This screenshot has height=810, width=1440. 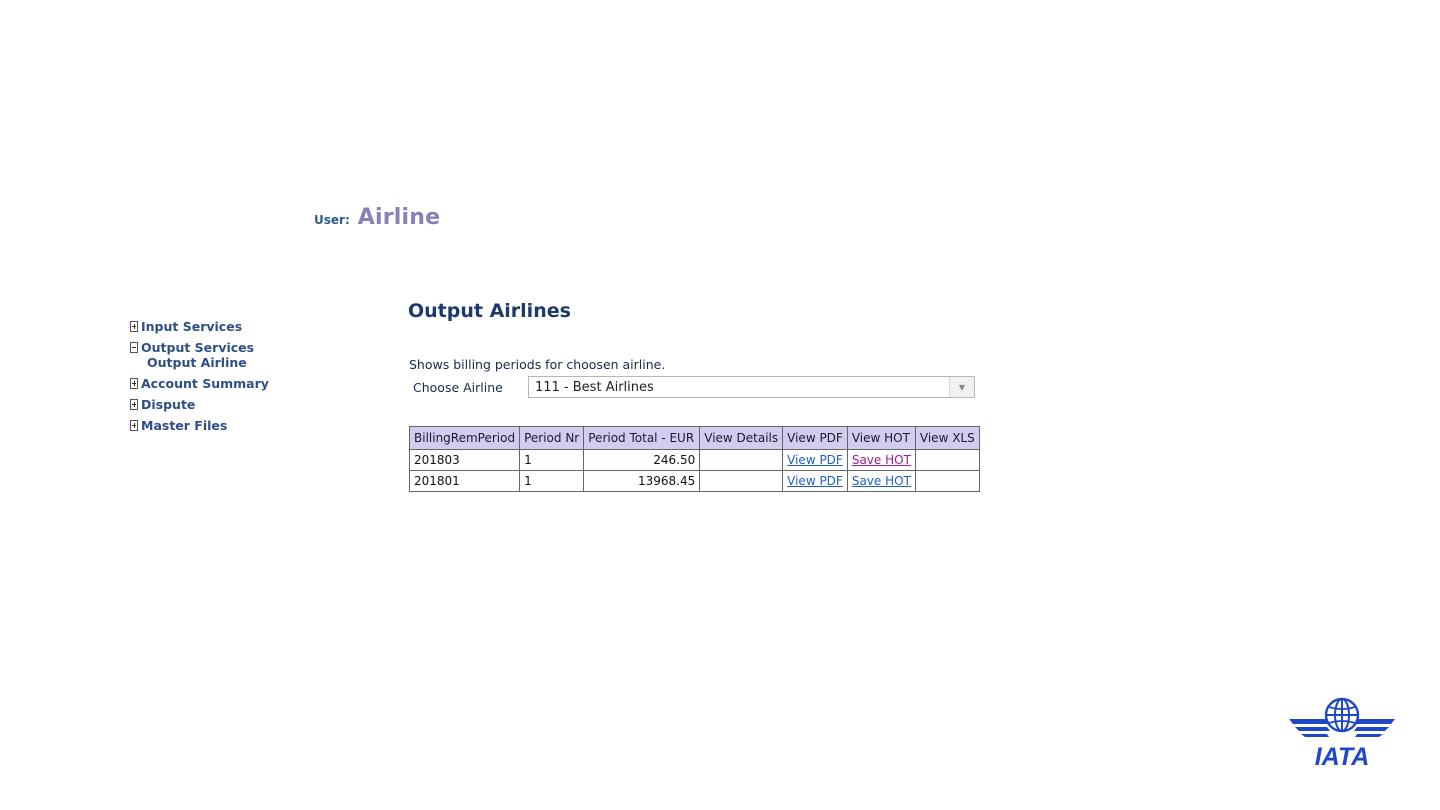 I want to click on choose-airline-row: Choose Airline 111 - Best Airlines ▼, so click(x=694, y=387).